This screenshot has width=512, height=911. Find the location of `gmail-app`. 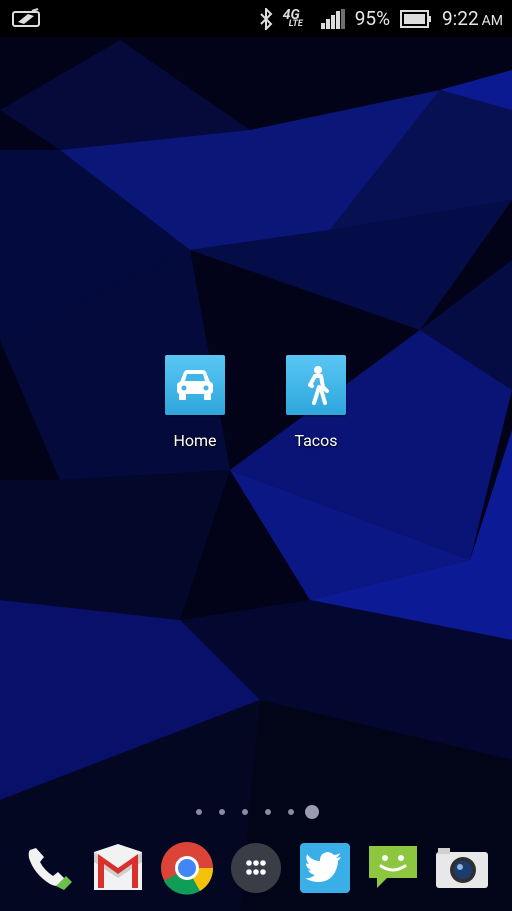

gmail-app is located at coordinates (118, 868).